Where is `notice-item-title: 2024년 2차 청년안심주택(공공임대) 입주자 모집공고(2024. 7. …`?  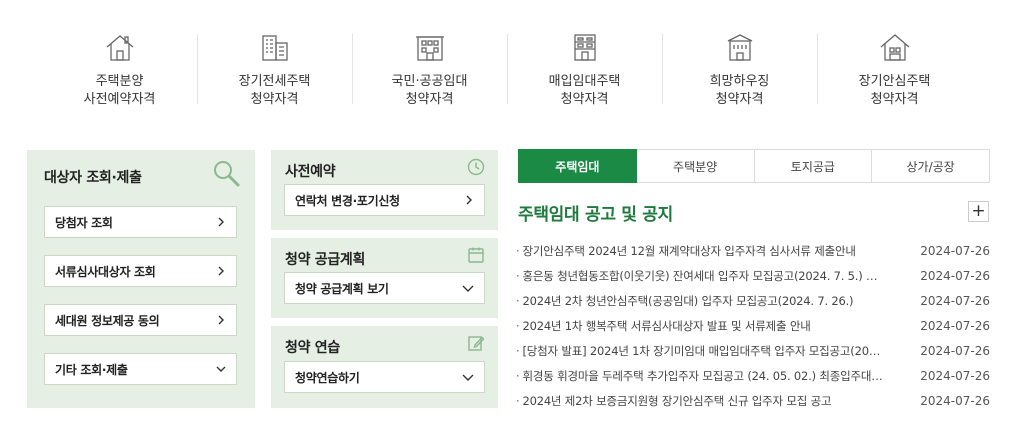
notice-item-title: 2024년 2차 청년안심주택(공공임대) 입주자 모집공고(2024. 7. … is located at coordinates (688, 300).